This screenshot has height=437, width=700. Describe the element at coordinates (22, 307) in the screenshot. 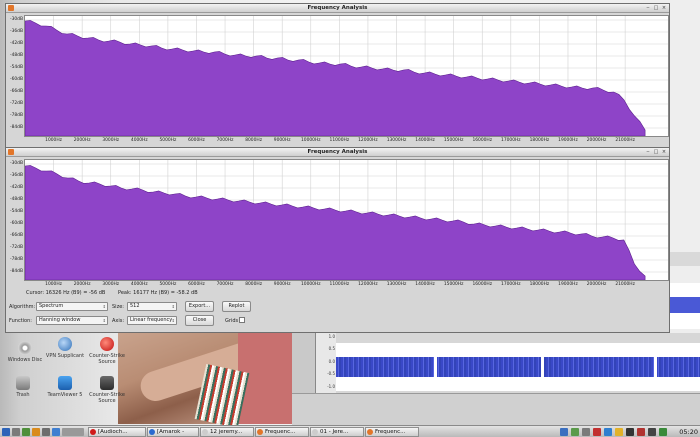

I see `algorithm-label: Algorithm:` at that location.